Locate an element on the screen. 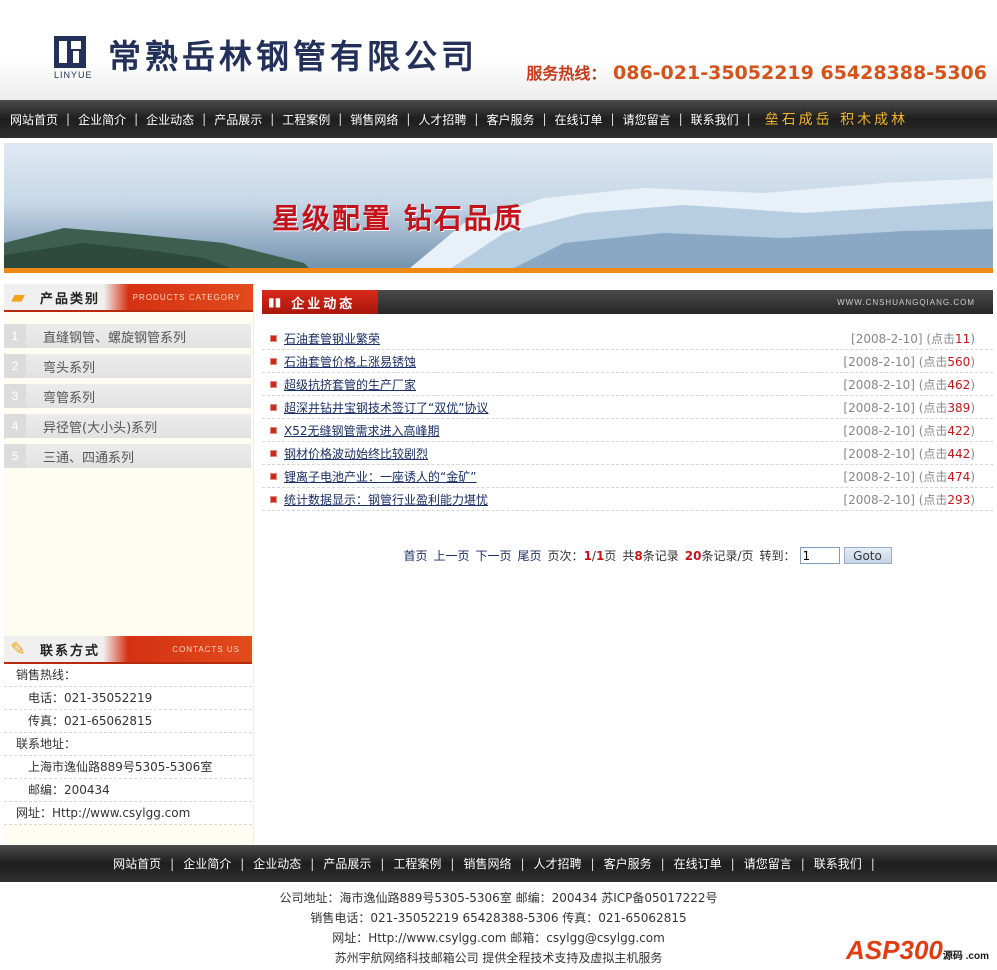  nav-item: 客户服务 is located at coordinates (510, 119).